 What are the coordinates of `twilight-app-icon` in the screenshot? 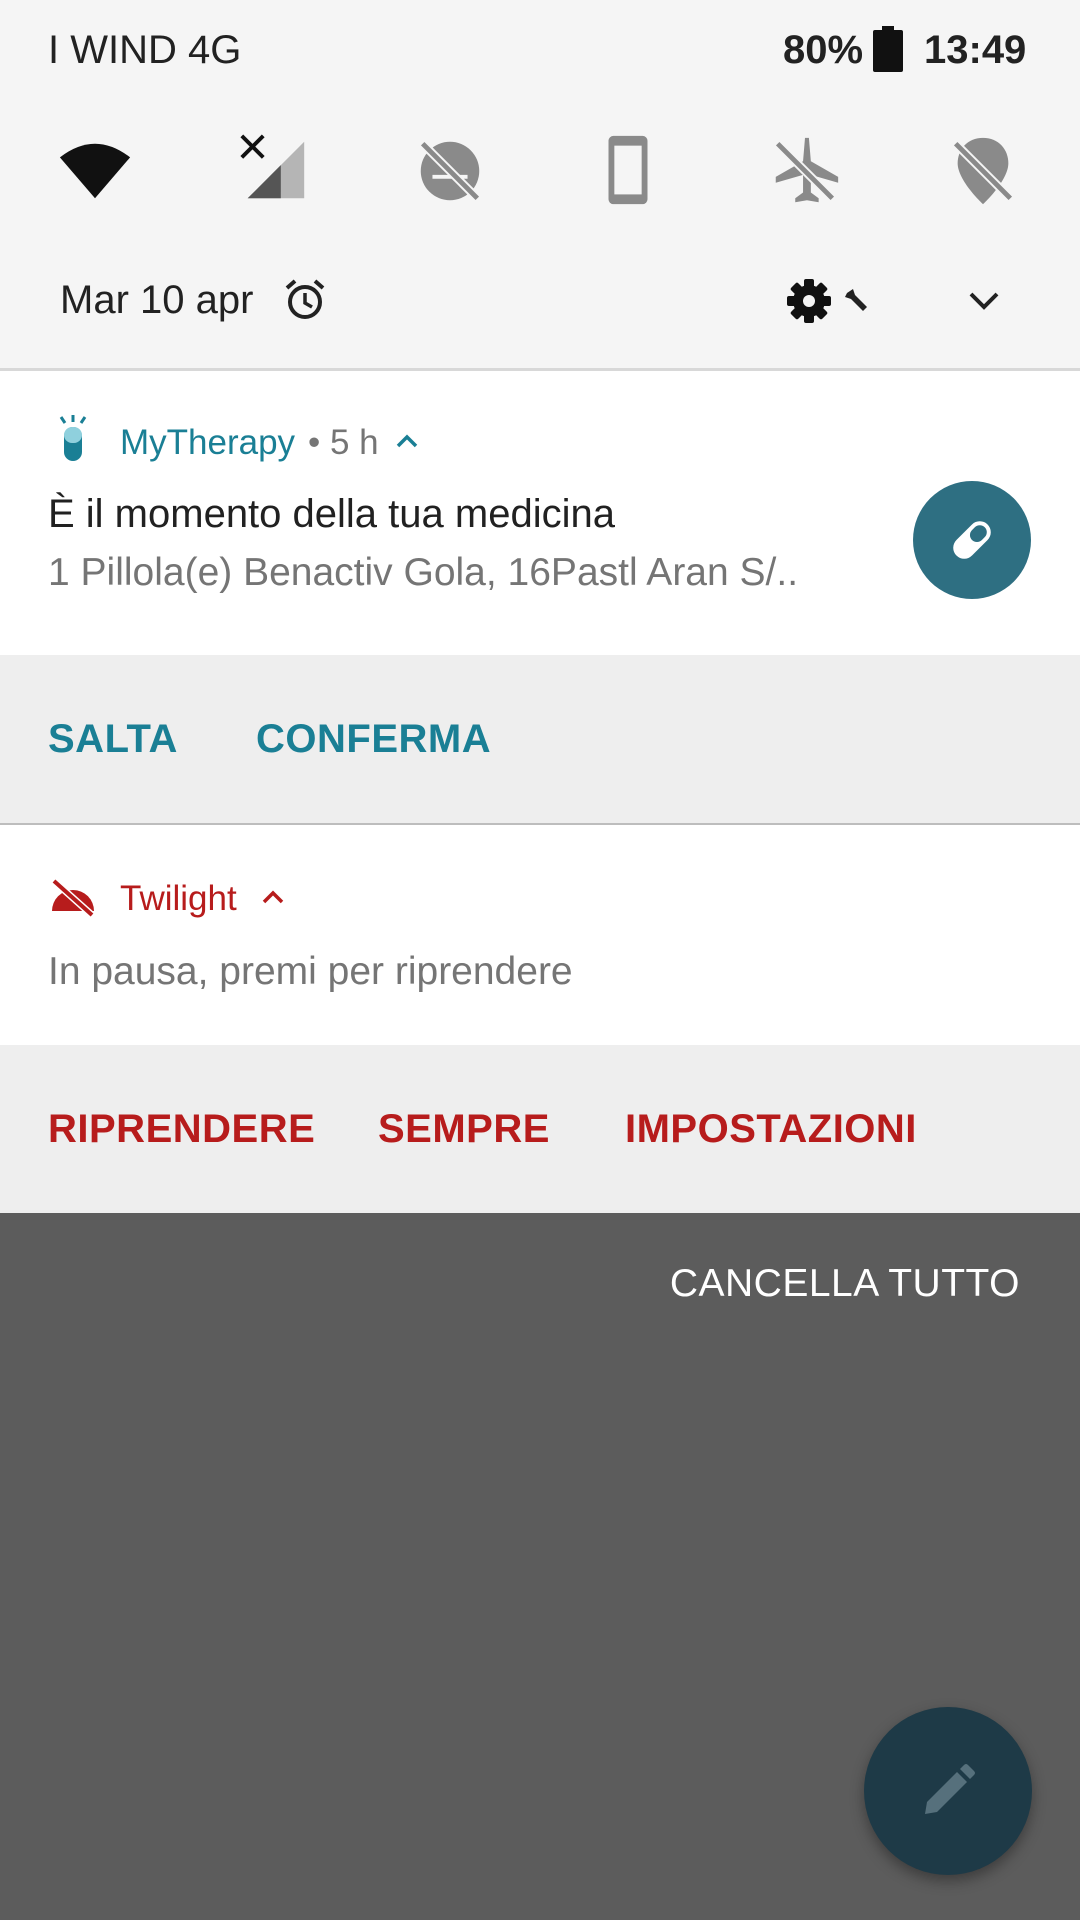 It's located at (73, 898).